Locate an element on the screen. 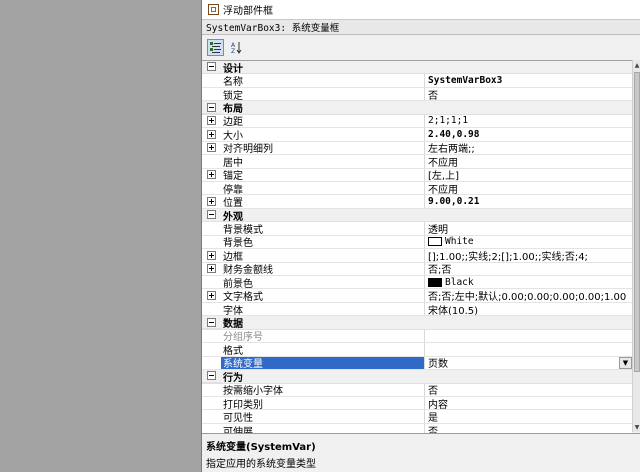 The height and width of the screenshot is (472, 640). categorized-button is located at coordinates (215, 47).